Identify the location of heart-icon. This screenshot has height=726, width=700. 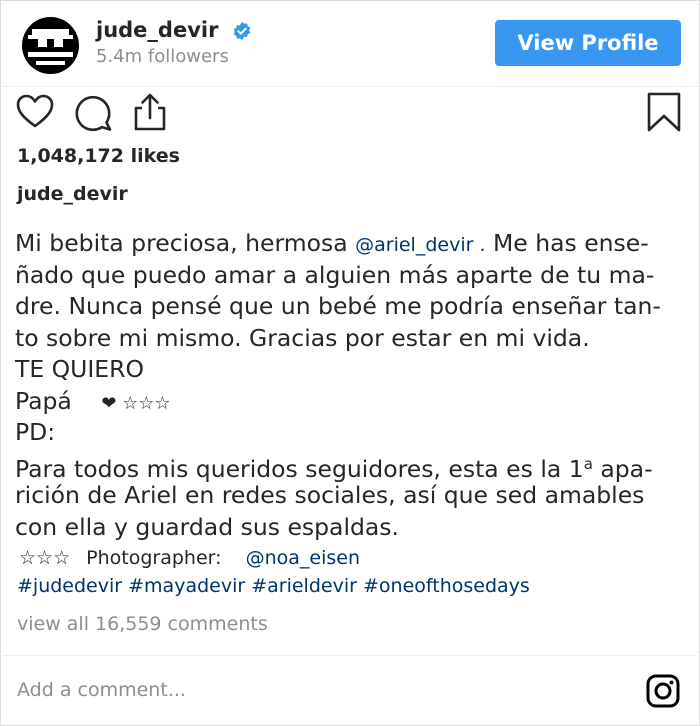
(35, 111).